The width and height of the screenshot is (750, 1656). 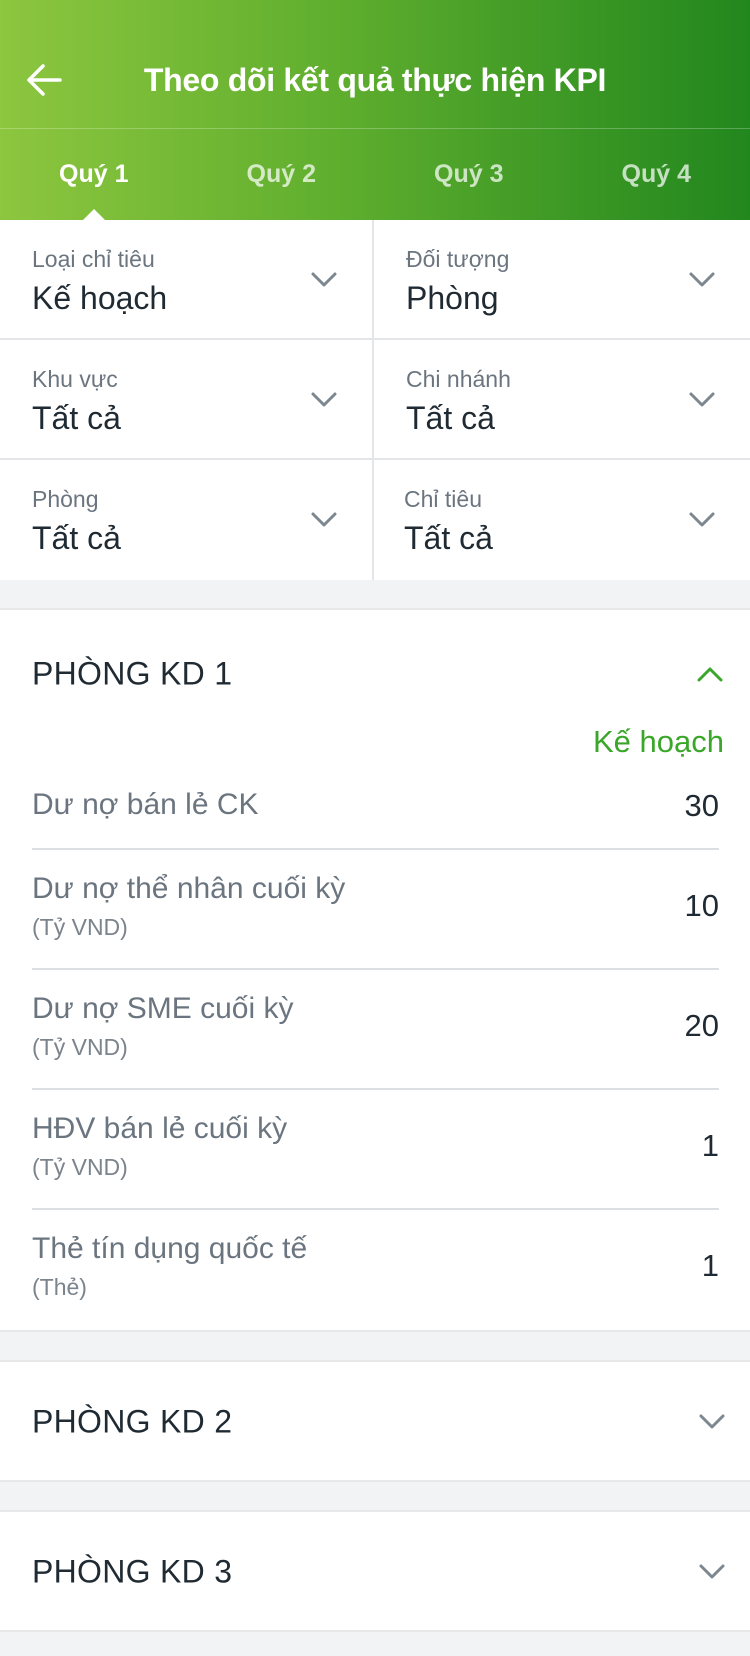 What do you see at coordinates (458, 259) in the screenshot?
I see `filter-label: Đối tượng` at bounding box center [458, 259].